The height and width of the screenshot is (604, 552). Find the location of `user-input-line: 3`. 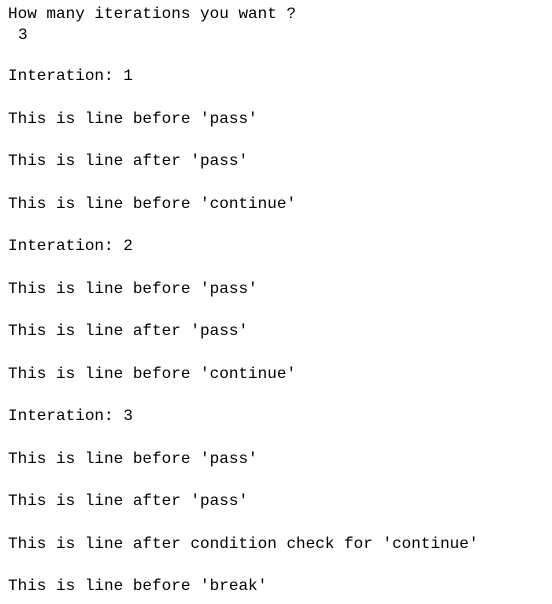

user-input-line: 3 is located at coordinates (23, 35).